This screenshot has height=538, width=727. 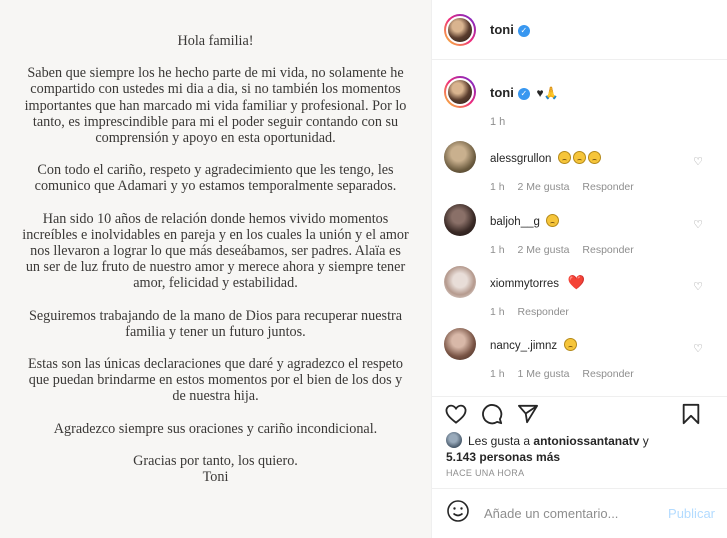 I want to click on caption: toni ✓ ♥🙏 1 h, so click(x=579, y=102).